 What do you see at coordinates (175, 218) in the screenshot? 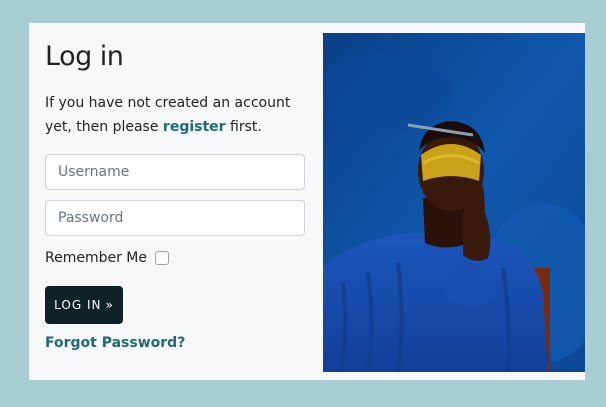
I see `password-input` at bounding box center [175, 218].